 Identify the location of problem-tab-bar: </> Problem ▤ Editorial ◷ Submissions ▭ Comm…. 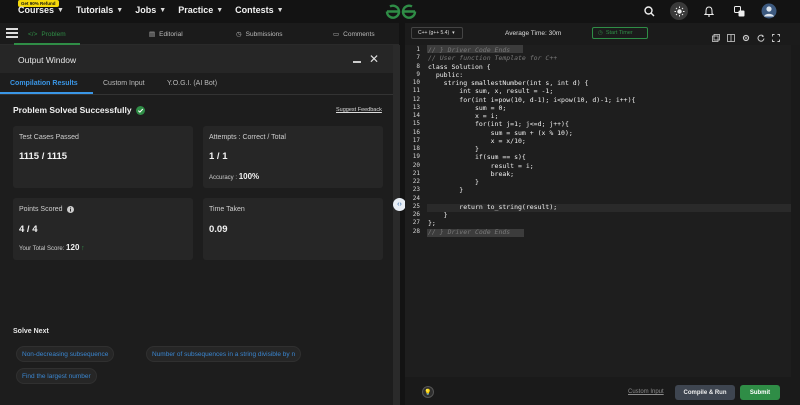
(199, 34).